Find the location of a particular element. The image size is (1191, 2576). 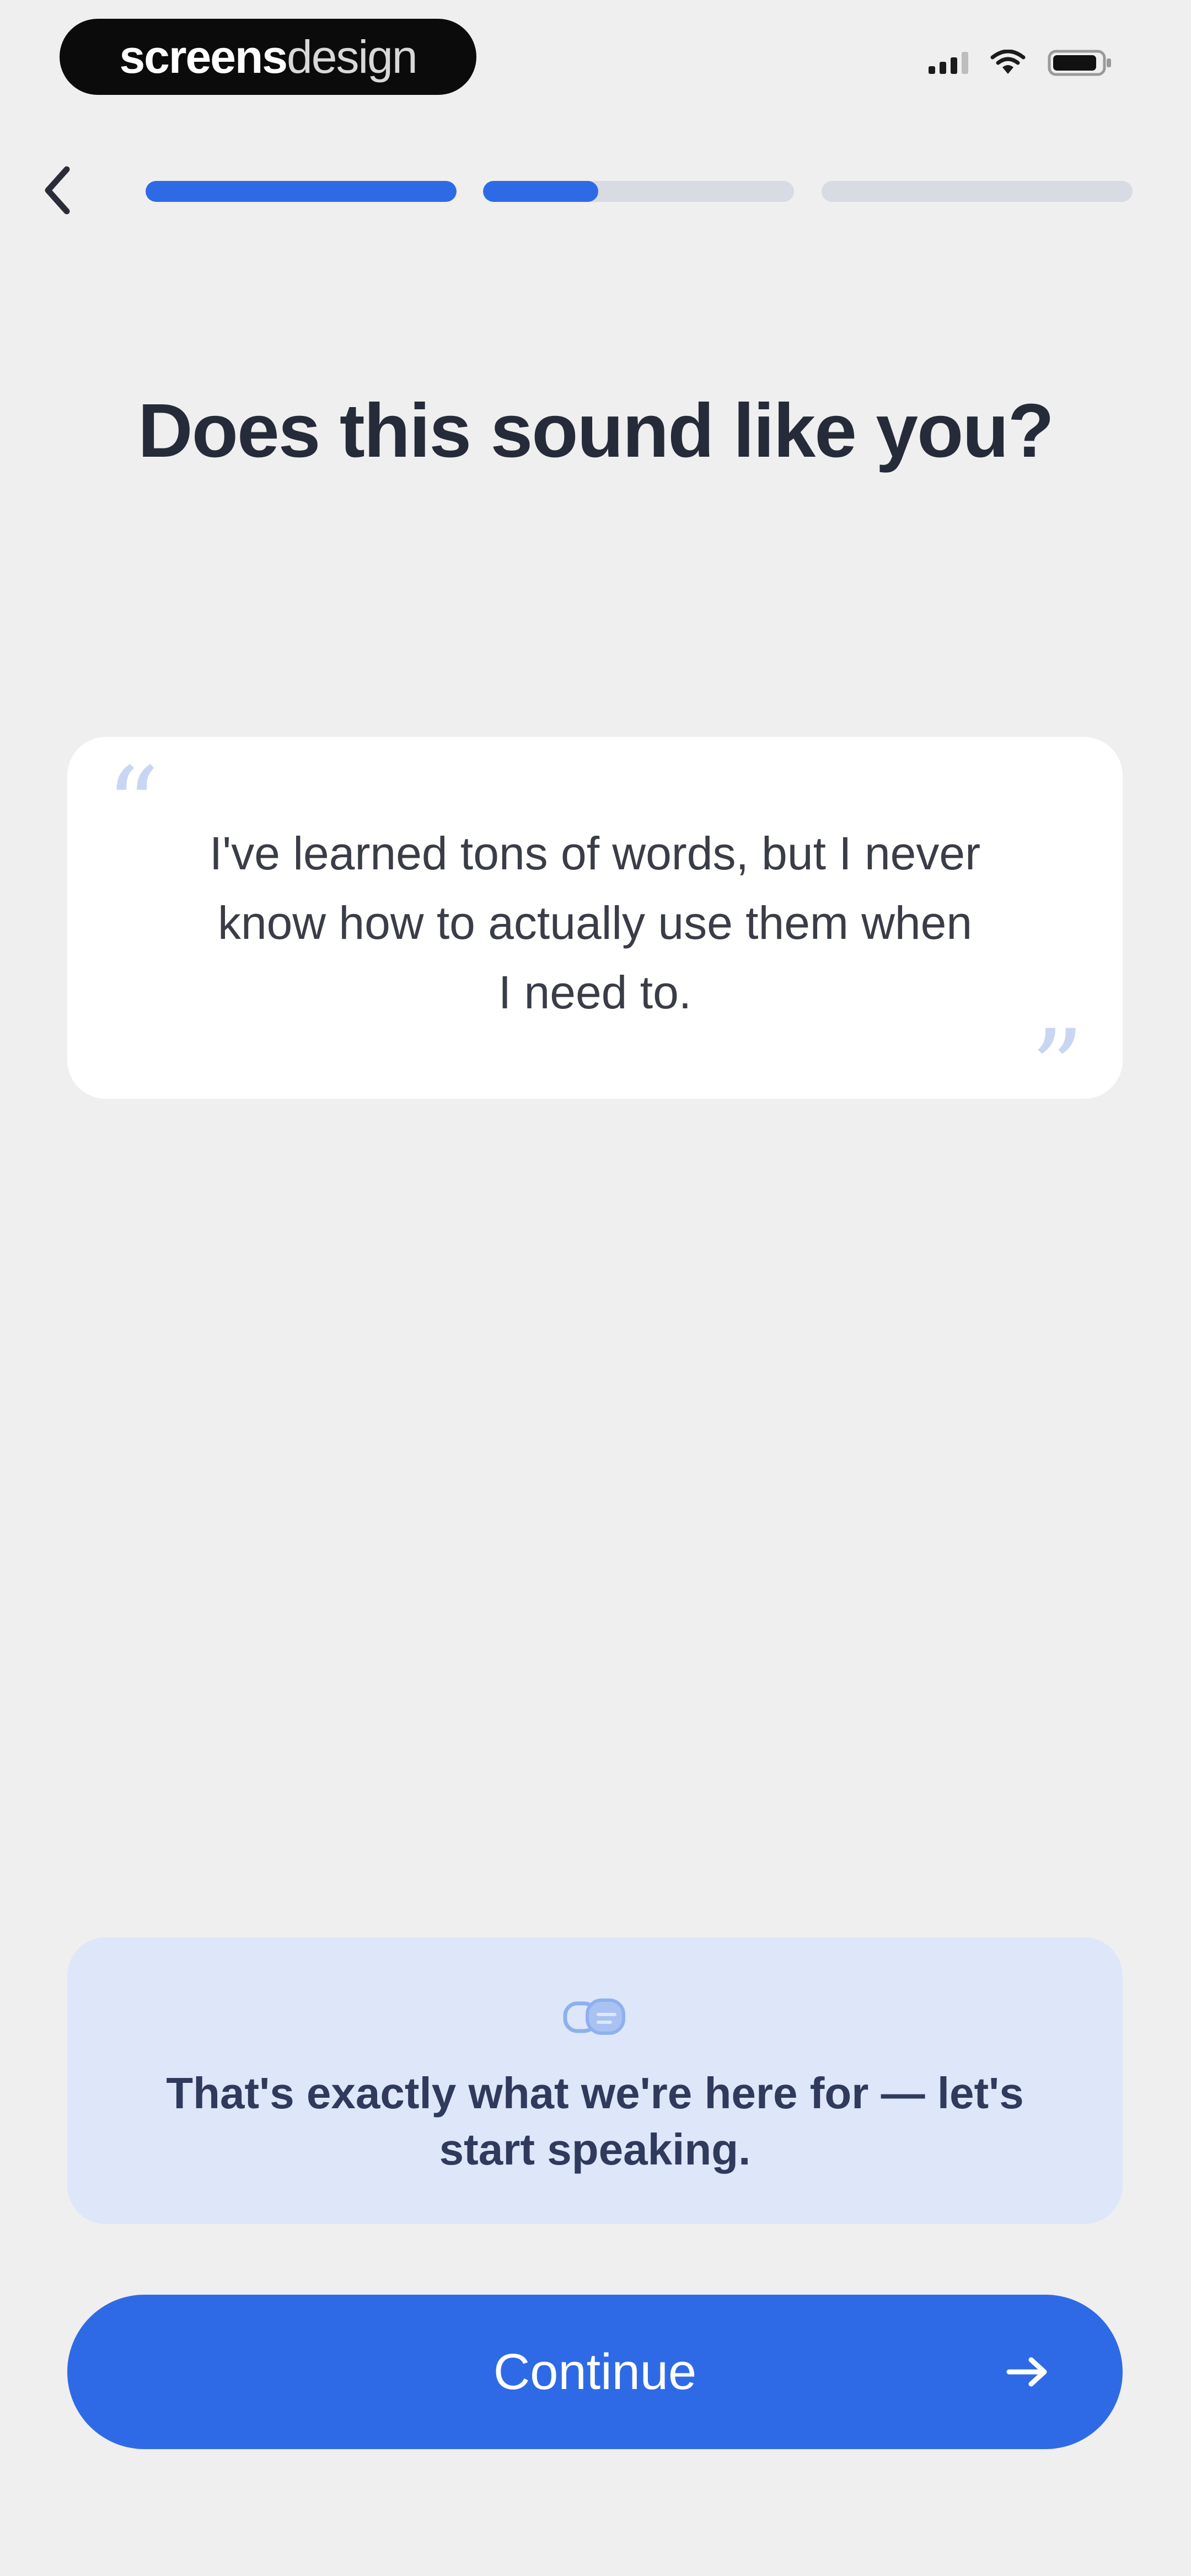

watermark-badge: screens design is located at coordinates (268, 57).